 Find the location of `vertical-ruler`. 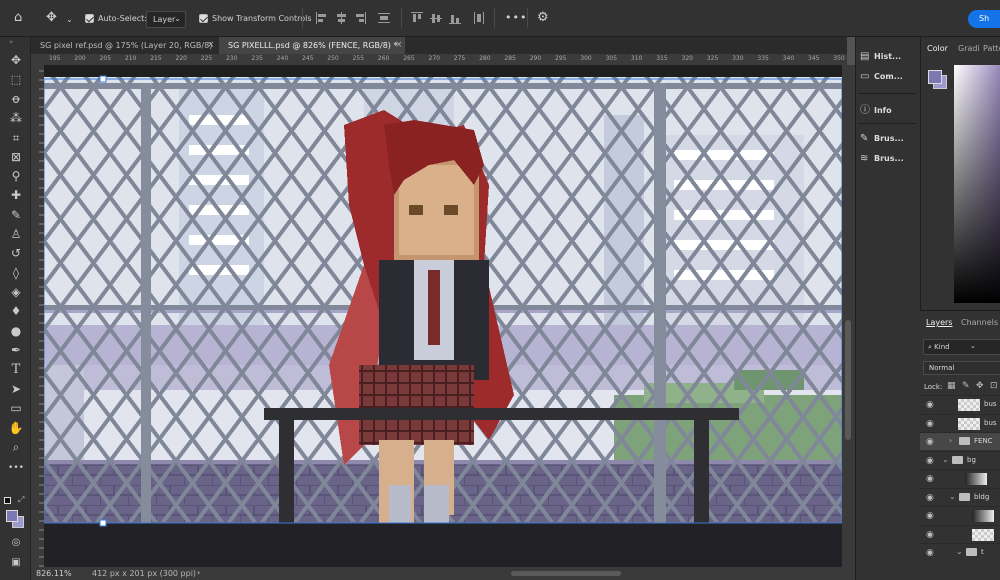

vertical-ruler is located at coordinates (37, 316).